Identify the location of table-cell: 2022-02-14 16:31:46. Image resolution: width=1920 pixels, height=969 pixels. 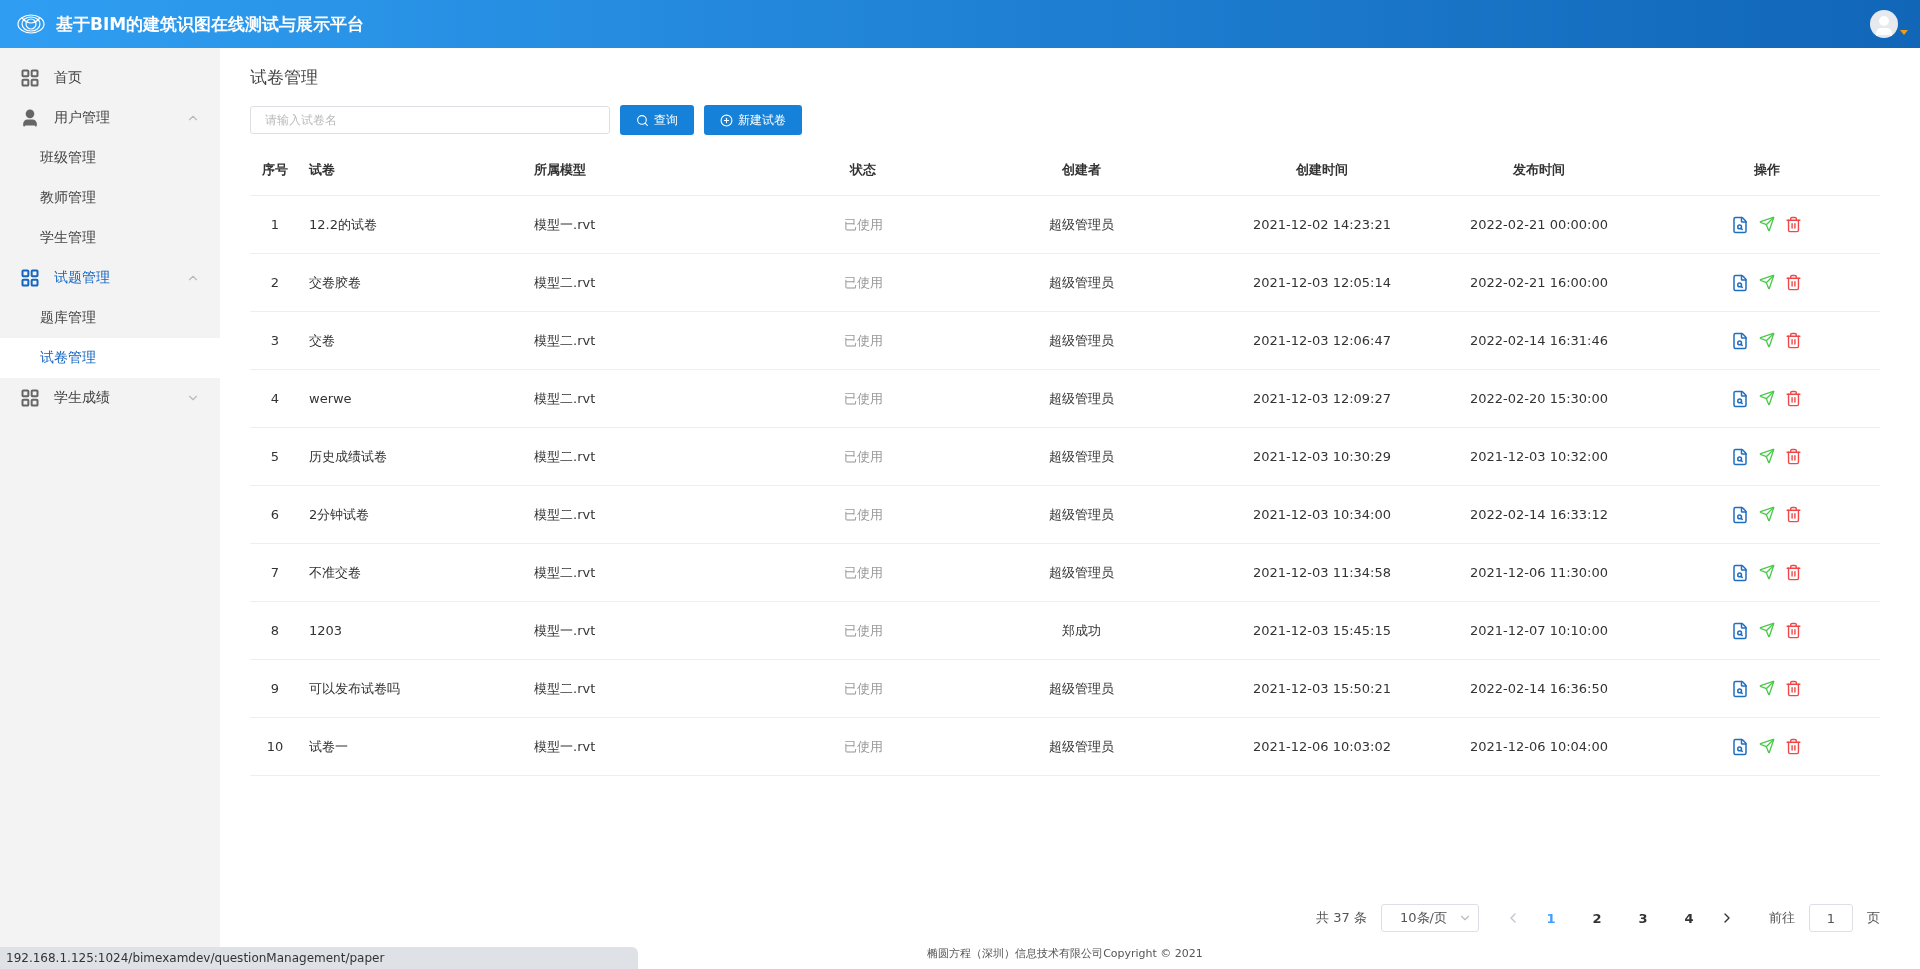
(1539, 340).